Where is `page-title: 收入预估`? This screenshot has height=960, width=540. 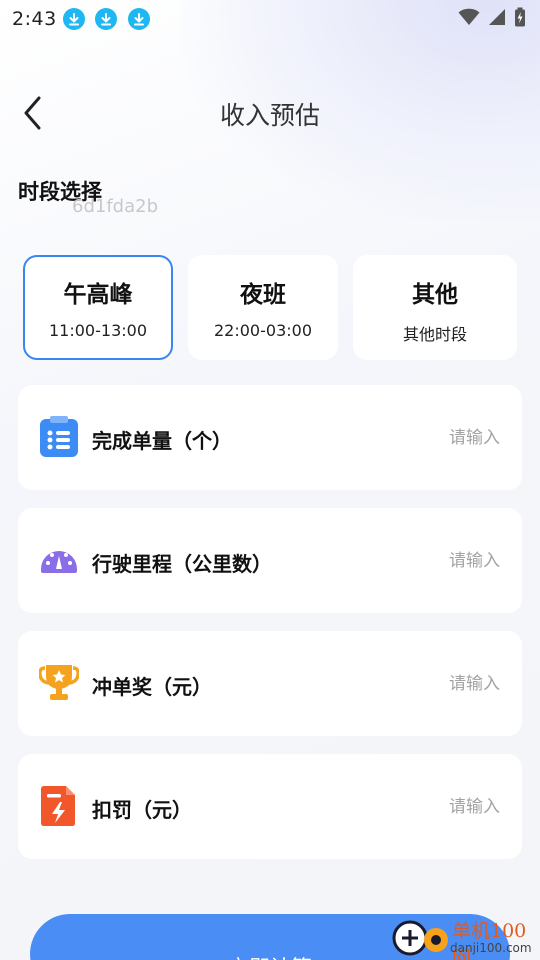
page-title: 收入预估 is located at coordinates (269, 115).